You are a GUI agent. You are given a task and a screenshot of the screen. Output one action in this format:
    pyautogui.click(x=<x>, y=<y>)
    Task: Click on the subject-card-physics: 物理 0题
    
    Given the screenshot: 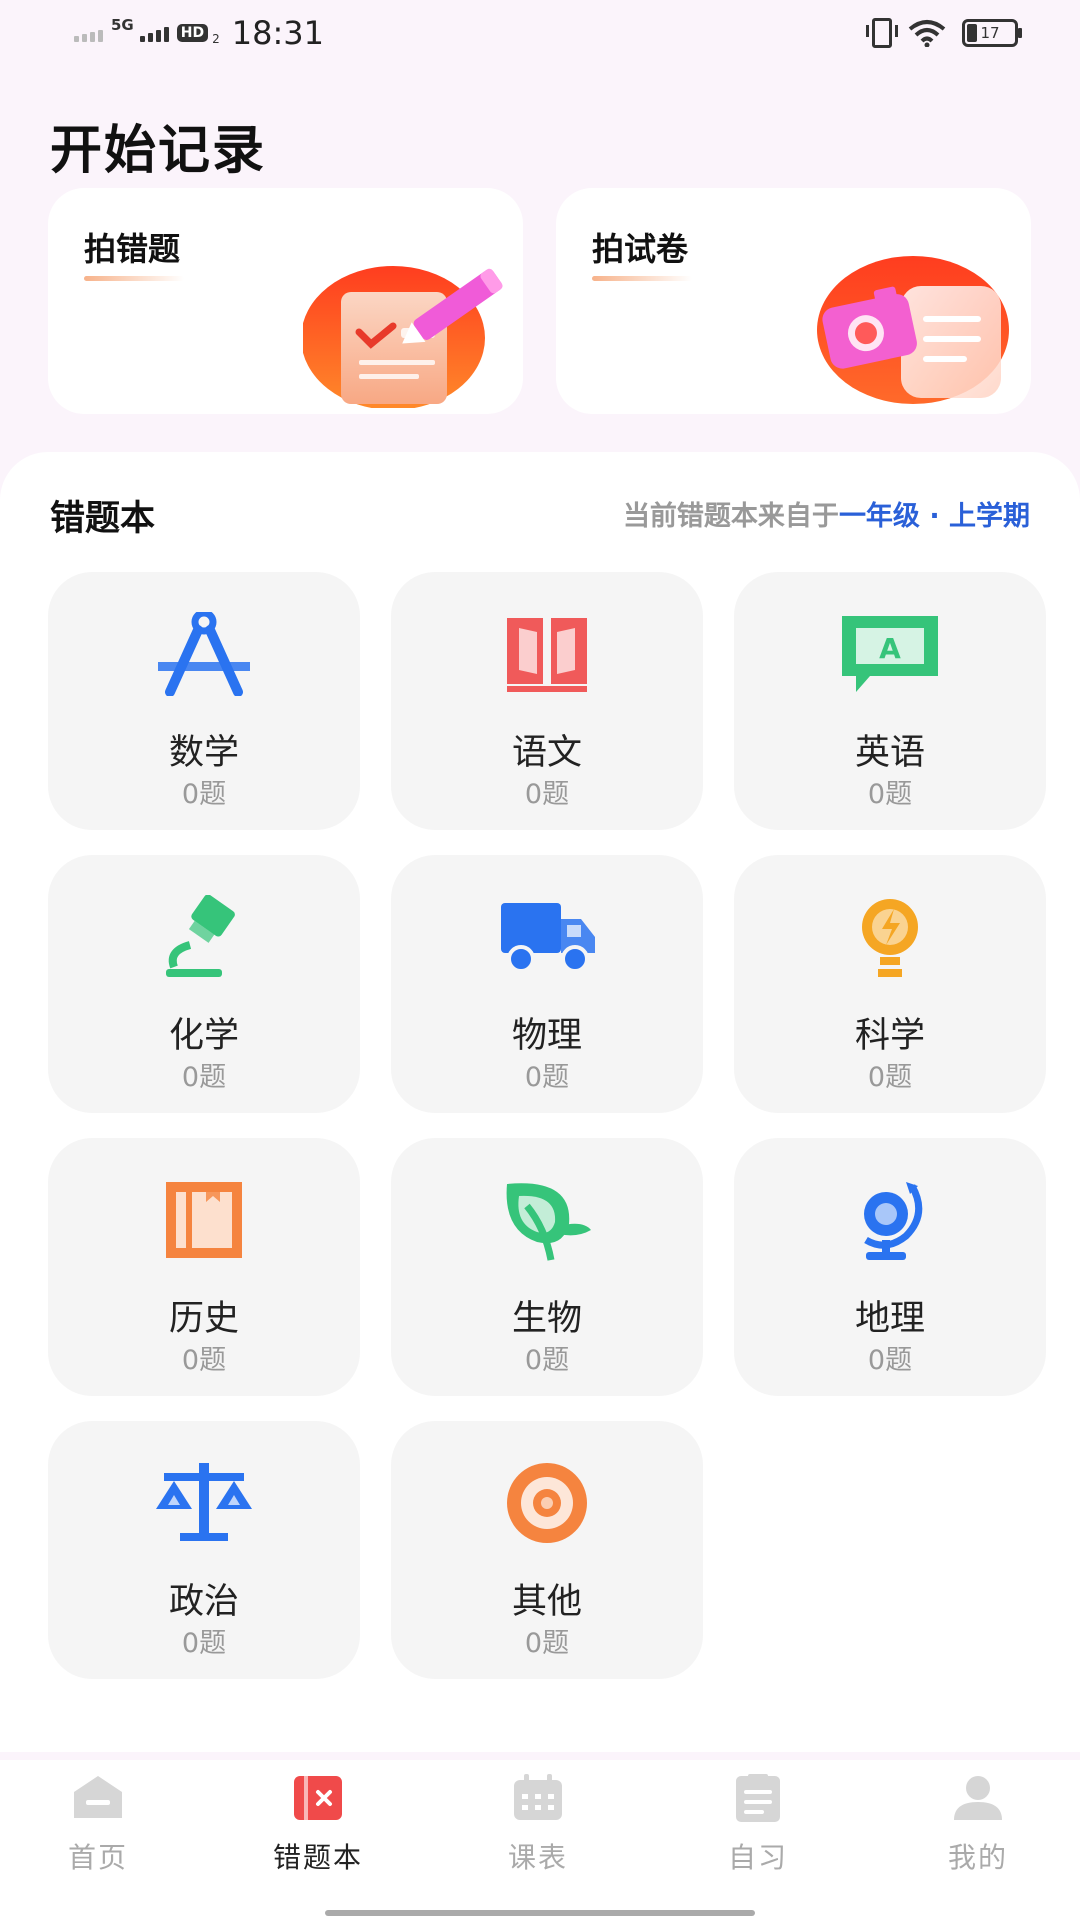 What is the action you would take?
    pyautogui.click(x=547, y=984)
    